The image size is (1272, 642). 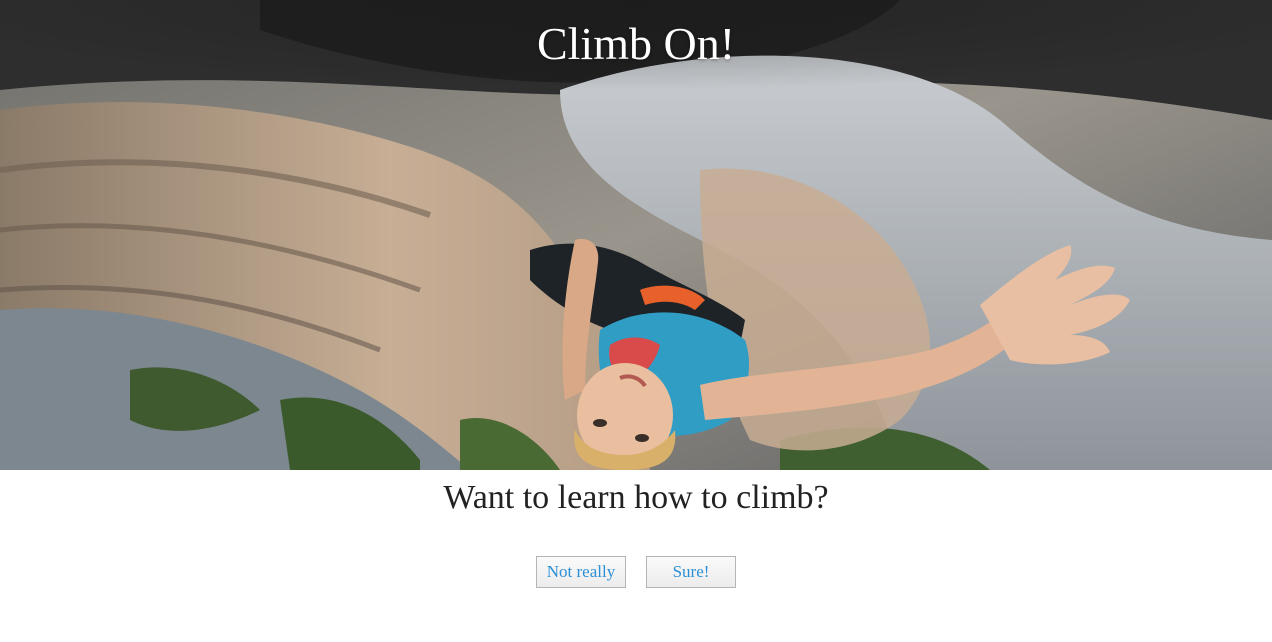 I want to click on response-buttons: Not really Sure!, so click(x=636, y=572).